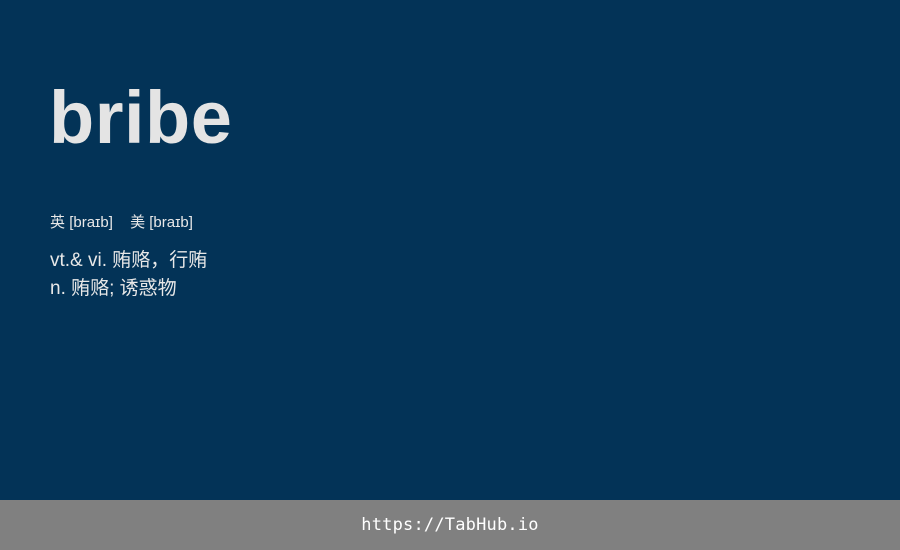 The image size is (900, 550). What do you see at coordinates (128, 275) in the screenshot?
I see `definitions: vt.& vi. 贿赂，行贿 n. 贿赂; 诱惑物` at bounding box center [128, 275].